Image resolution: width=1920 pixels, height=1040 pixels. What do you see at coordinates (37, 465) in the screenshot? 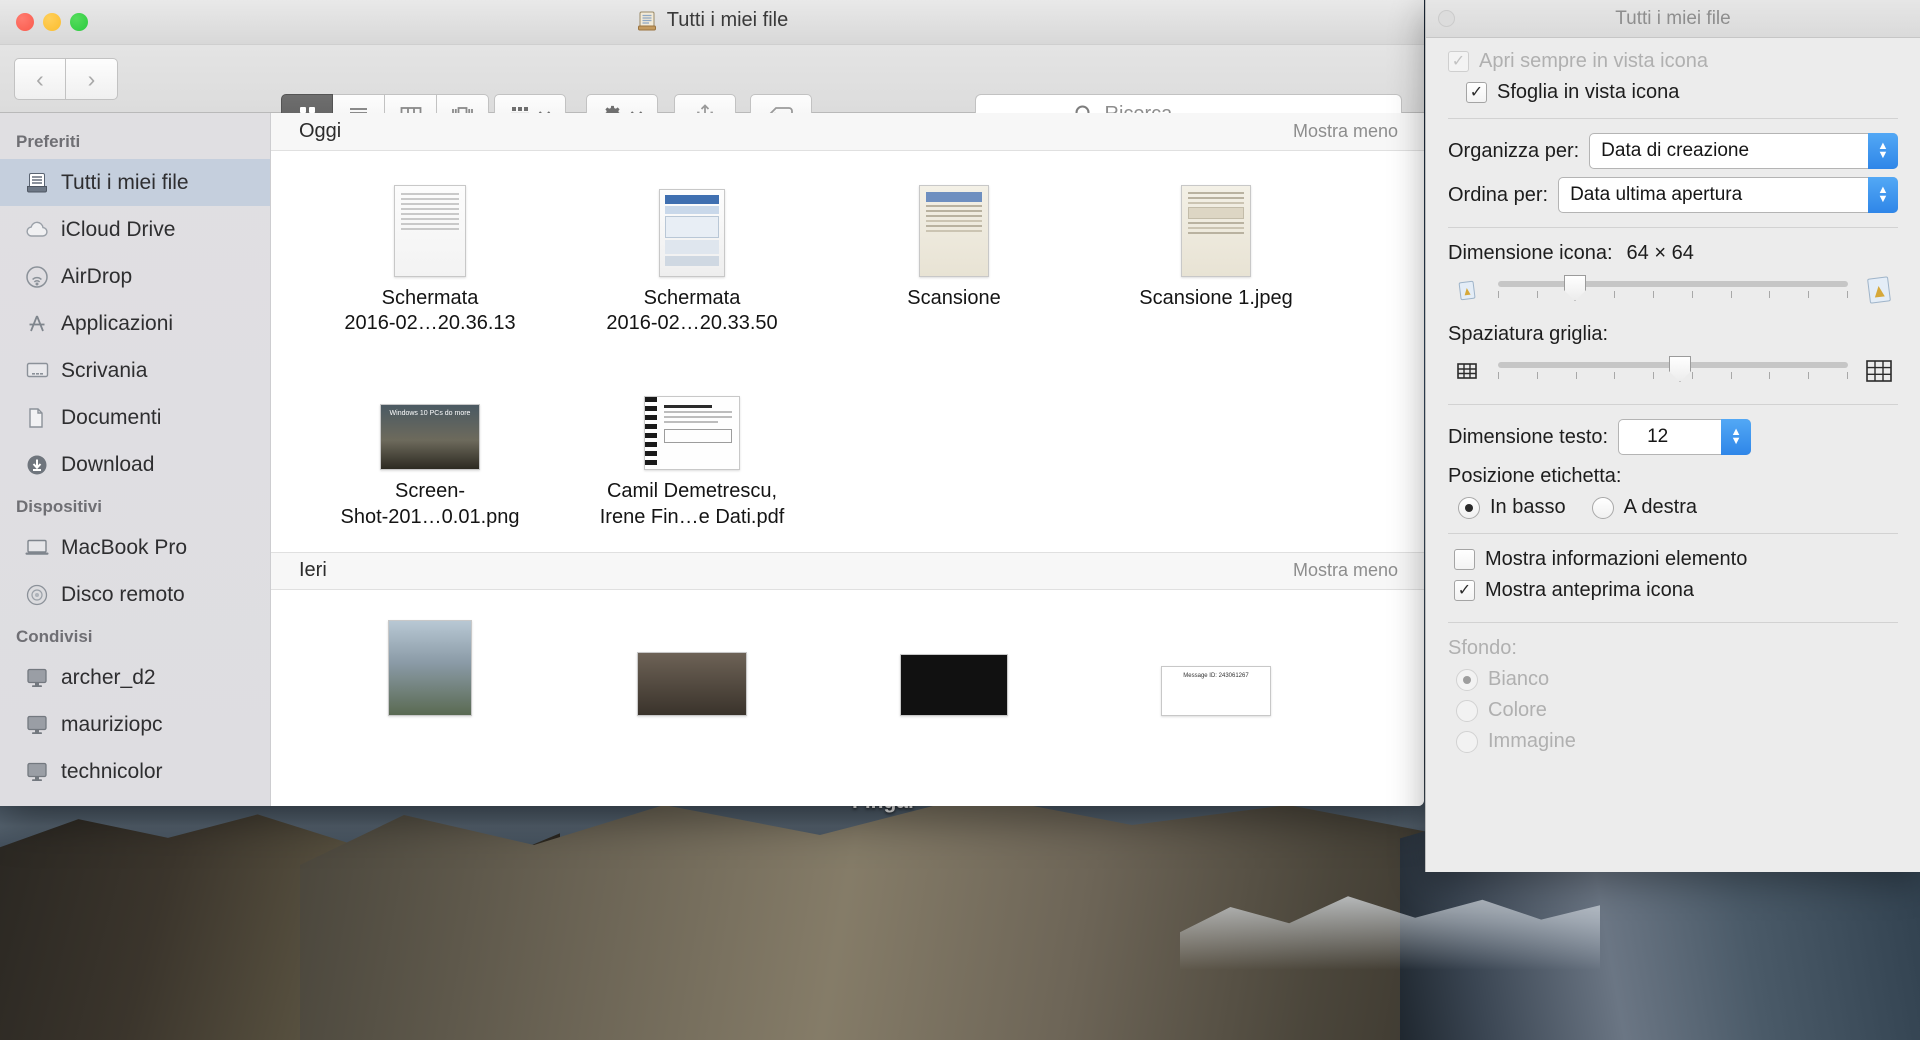
I see `downloads-icon` at bounding box center [37, 465].